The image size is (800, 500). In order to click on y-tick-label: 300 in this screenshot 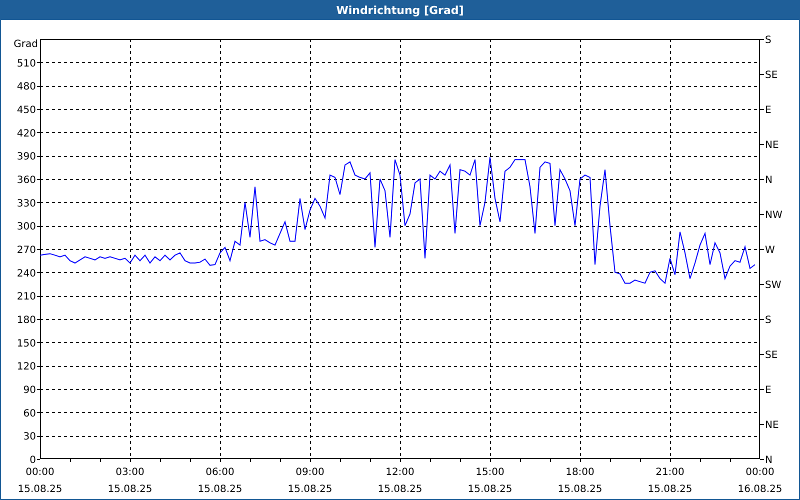, I will do `click(26, 227)`.